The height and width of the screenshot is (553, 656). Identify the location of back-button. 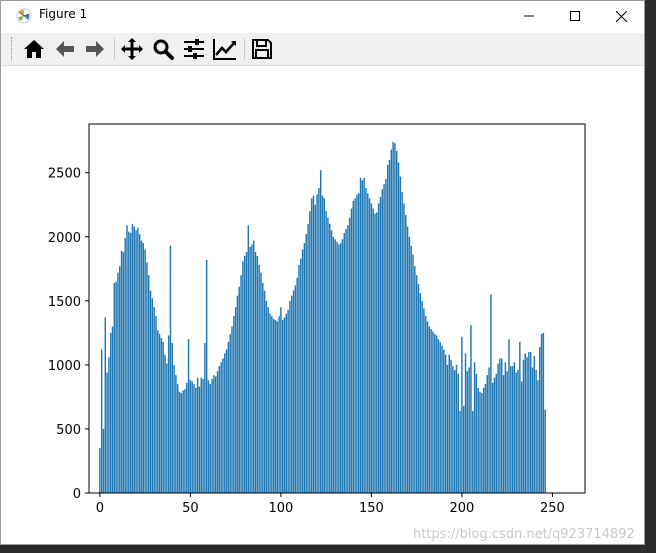
(65, 49).